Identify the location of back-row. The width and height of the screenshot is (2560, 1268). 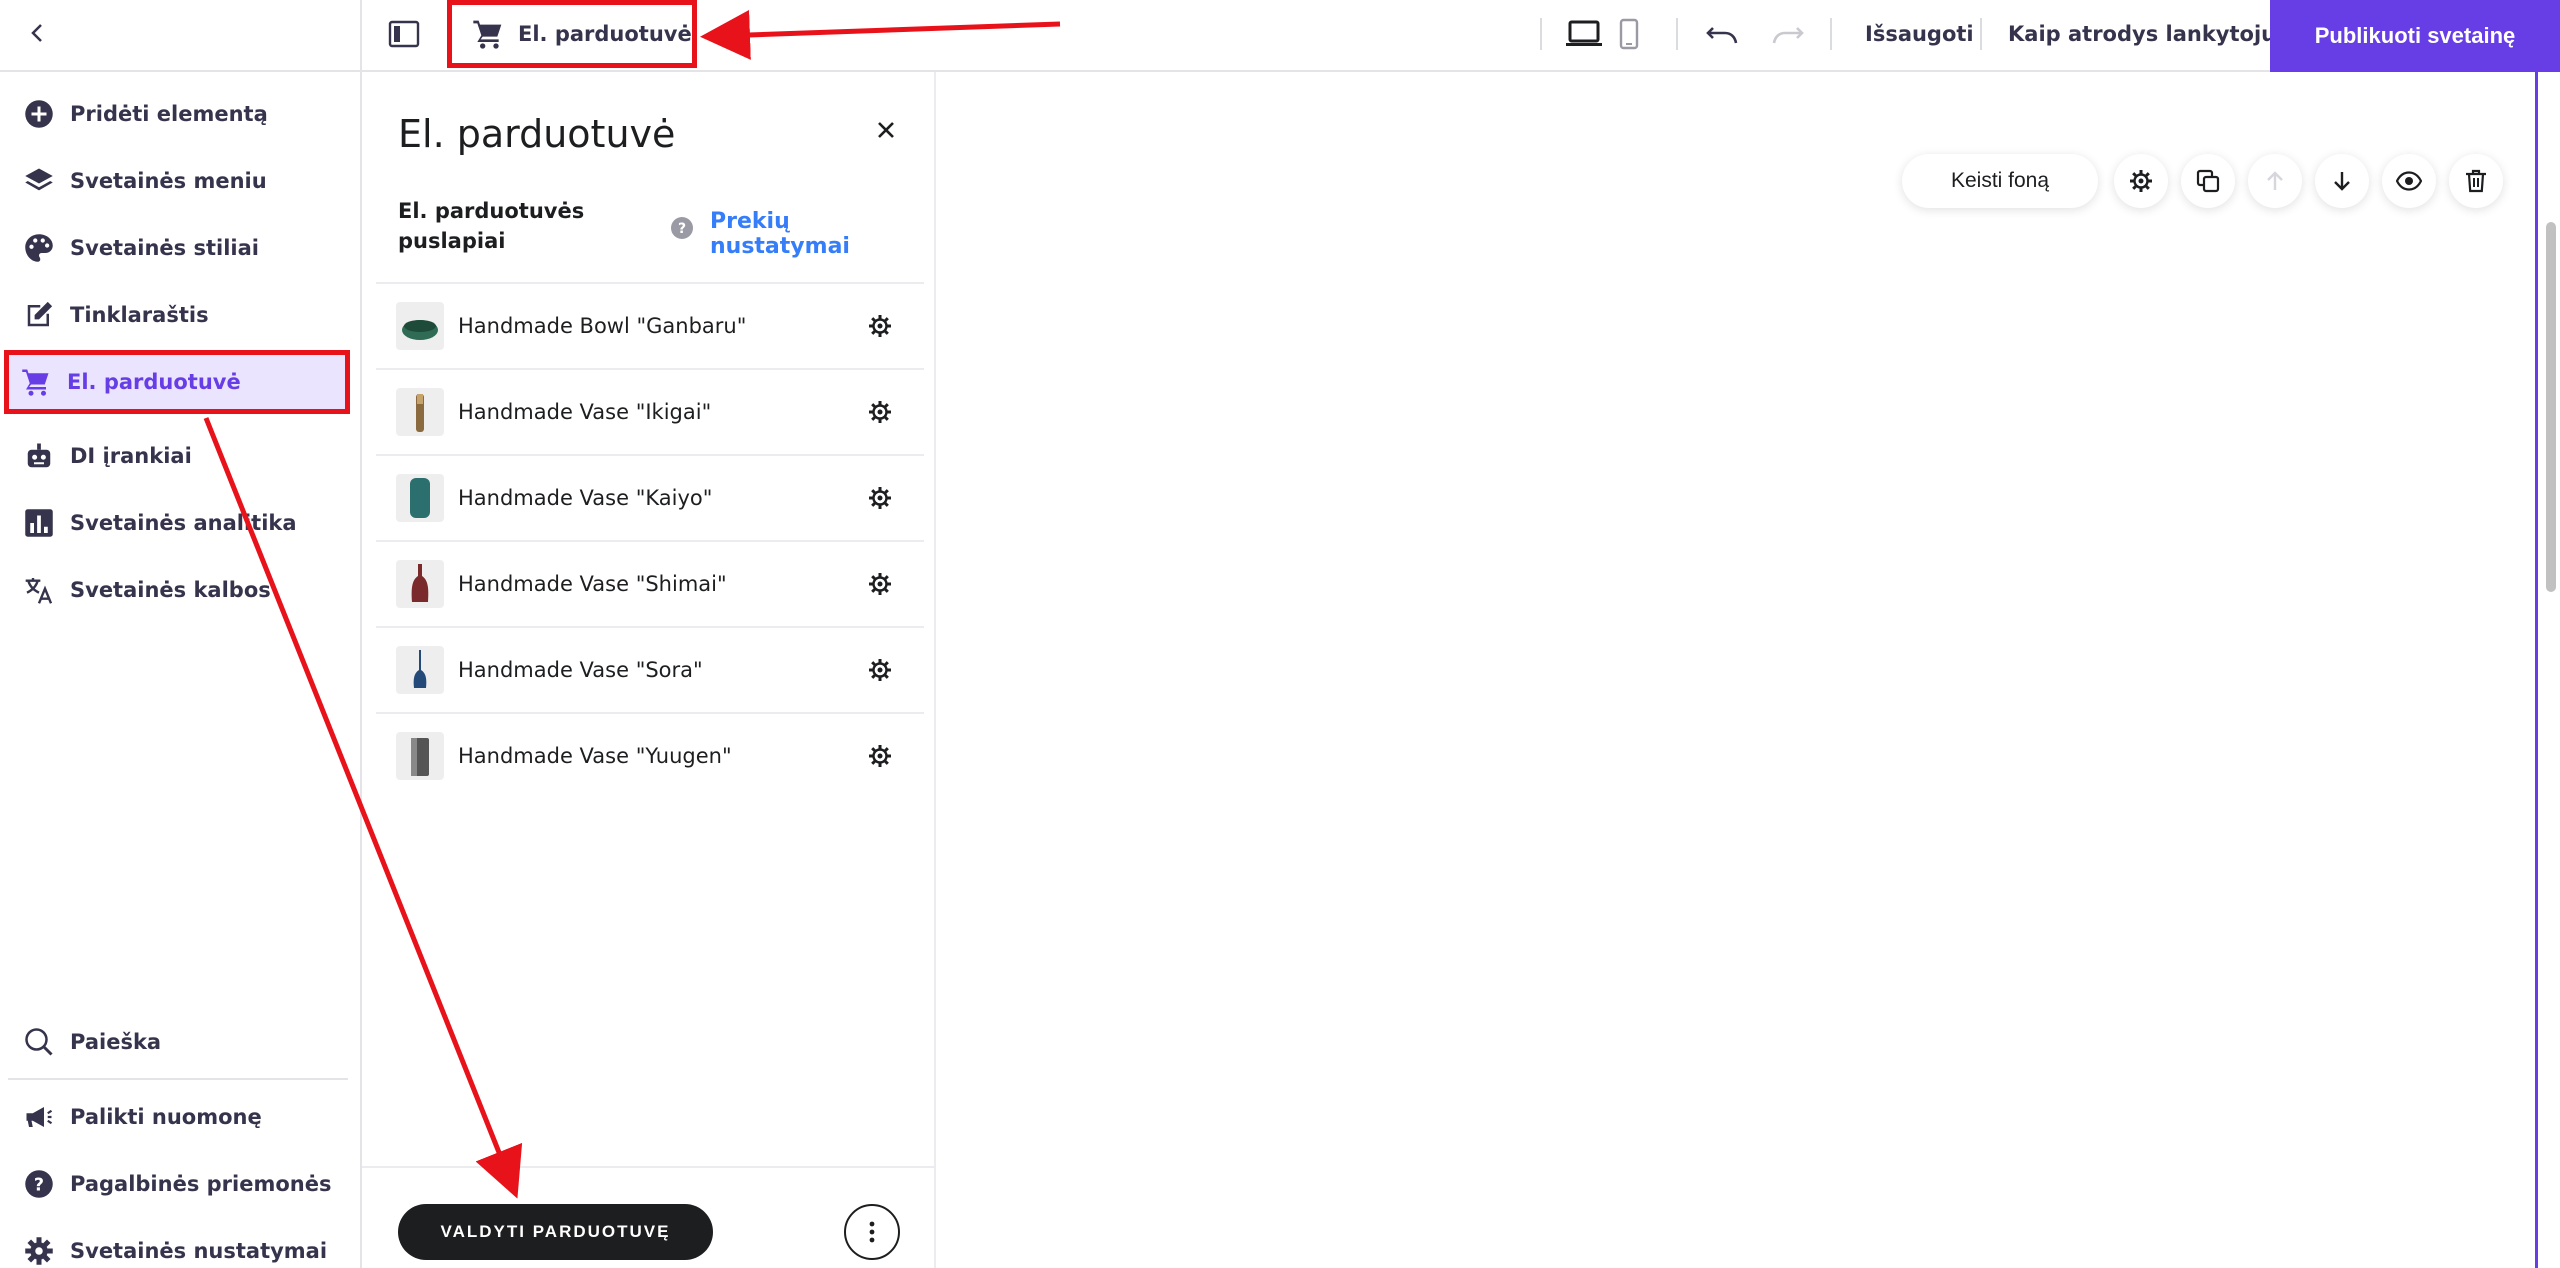
(180, 36).